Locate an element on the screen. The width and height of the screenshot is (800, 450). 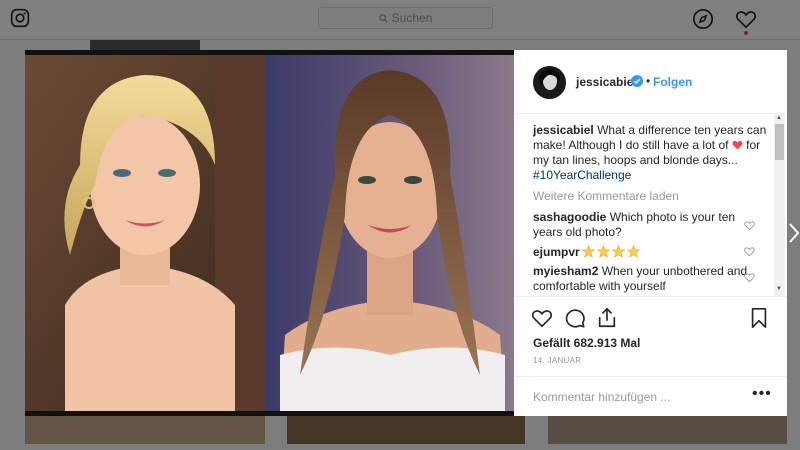
likes-count: Gefällt 682.913 Mal is located at coordinates (586, 343).